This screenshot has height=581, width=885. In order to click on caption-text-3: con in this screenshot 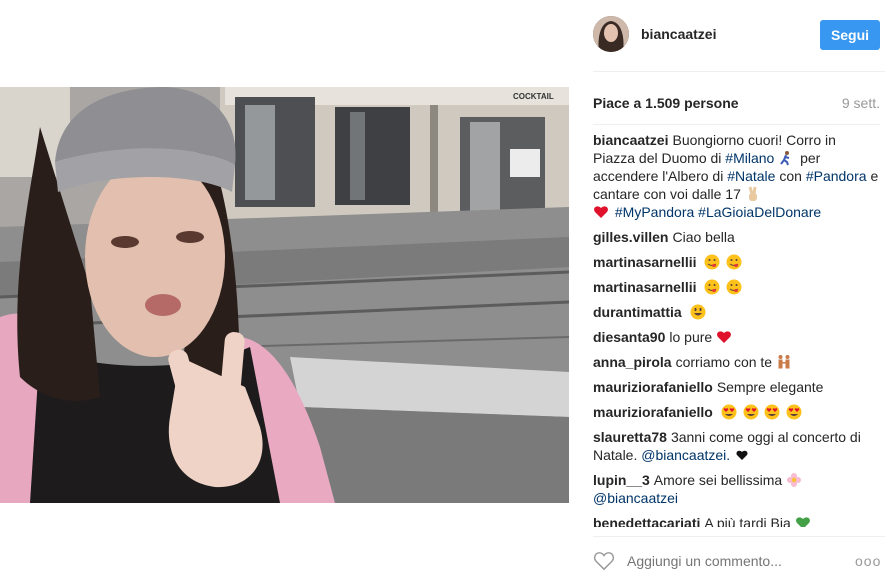, I will do `click(790, 176)`.